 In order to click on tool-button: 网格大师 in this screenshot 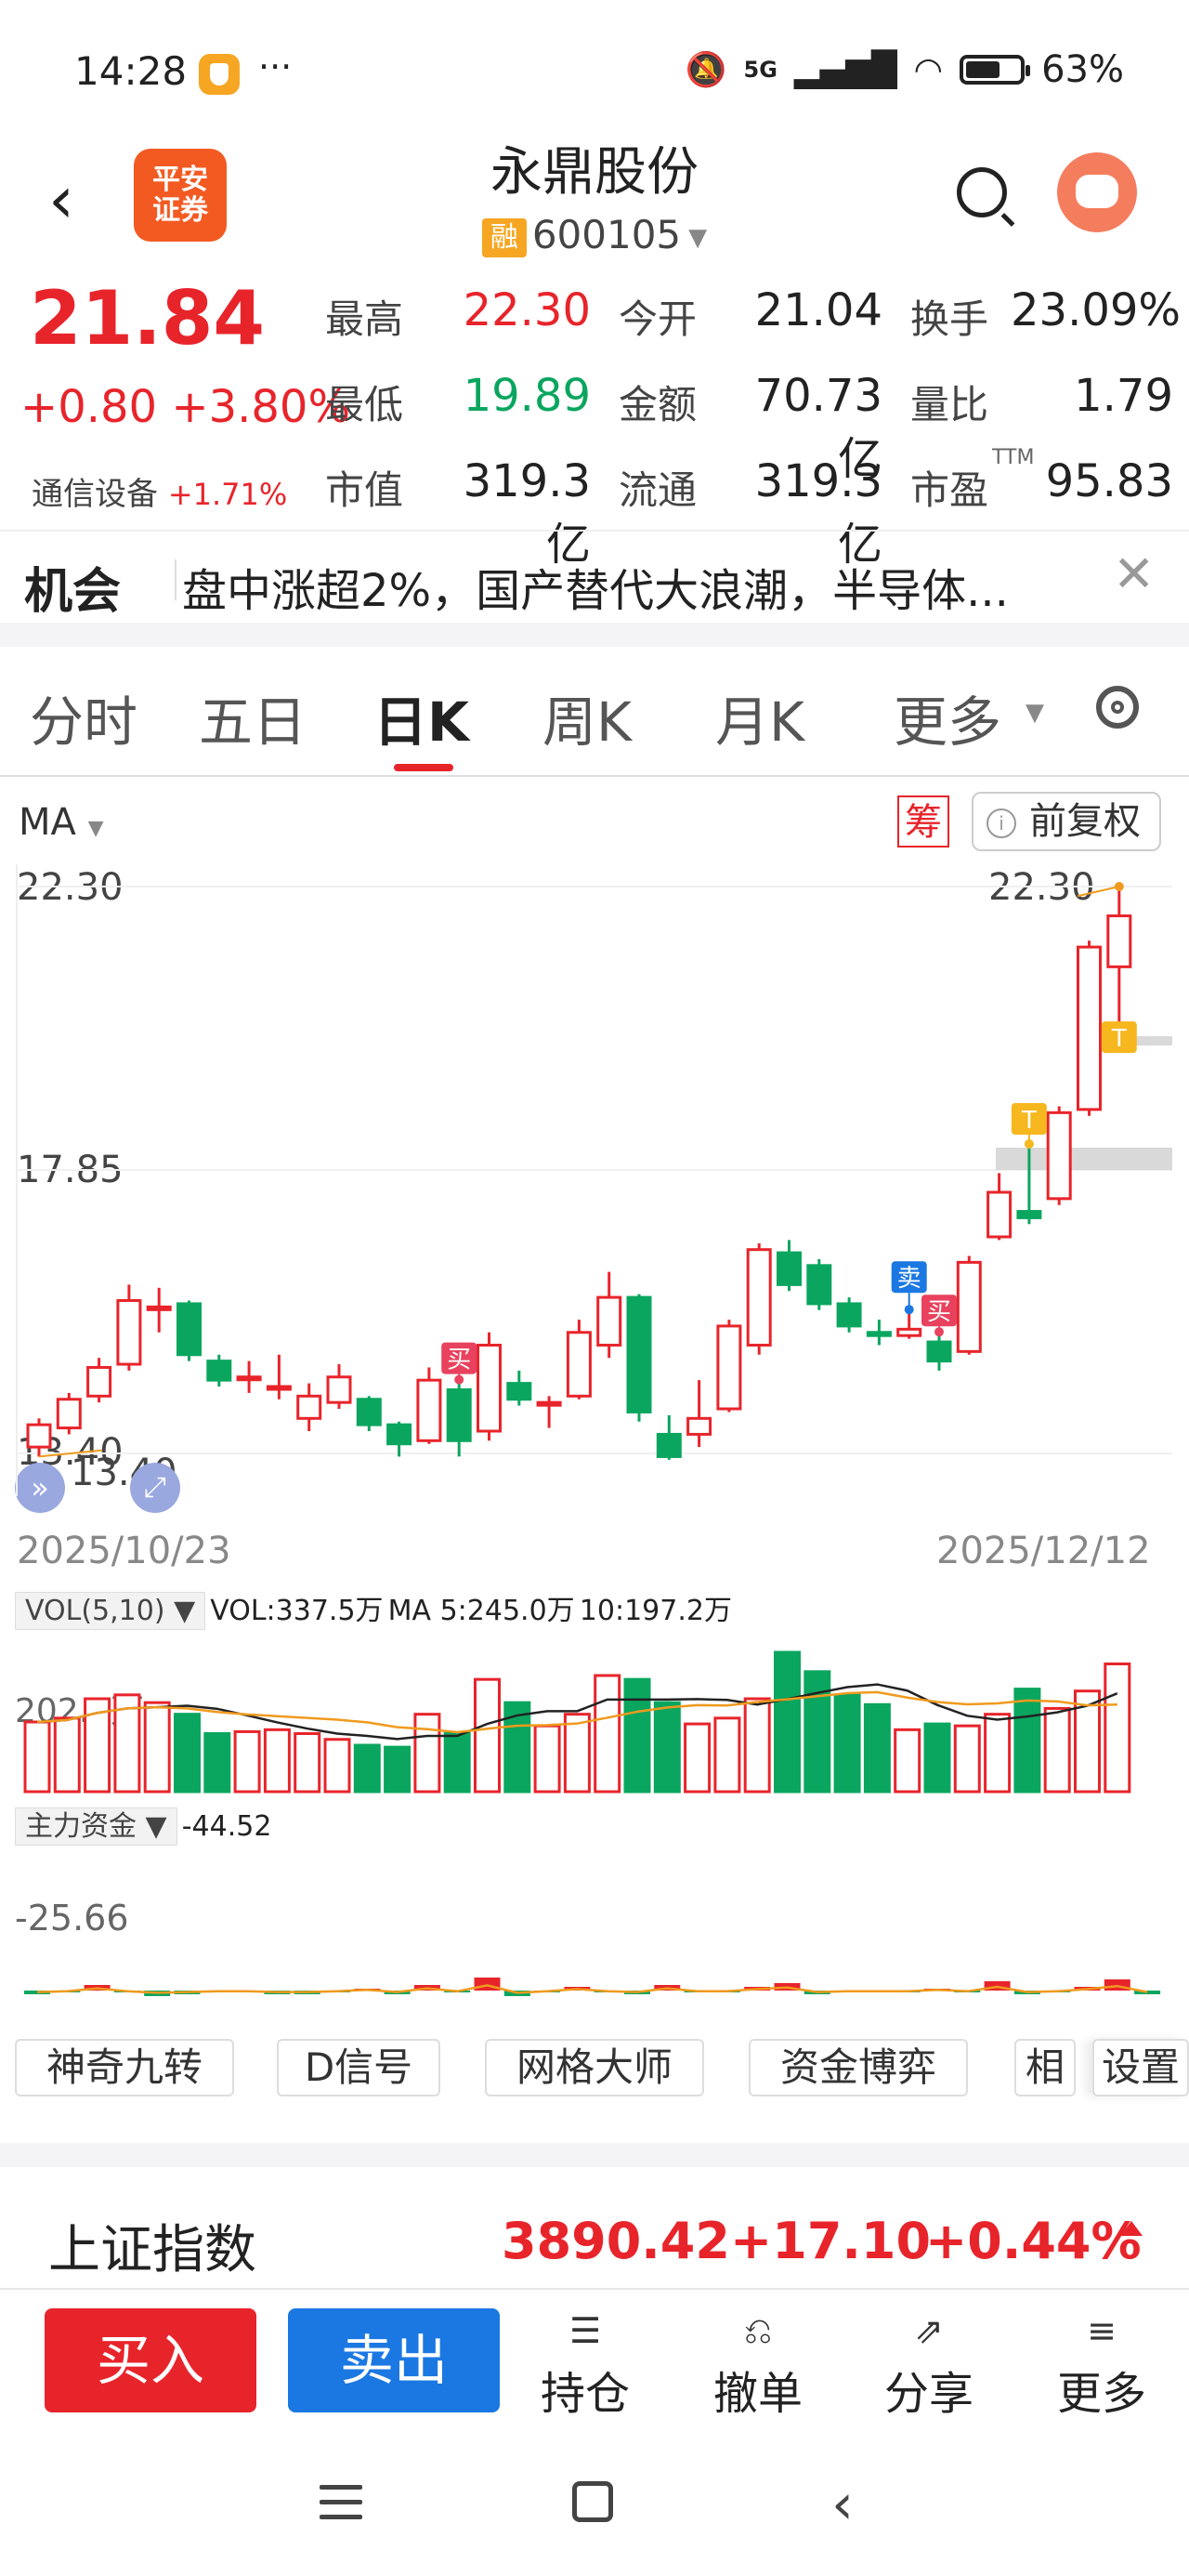, I will do `click(594, 2067)`.